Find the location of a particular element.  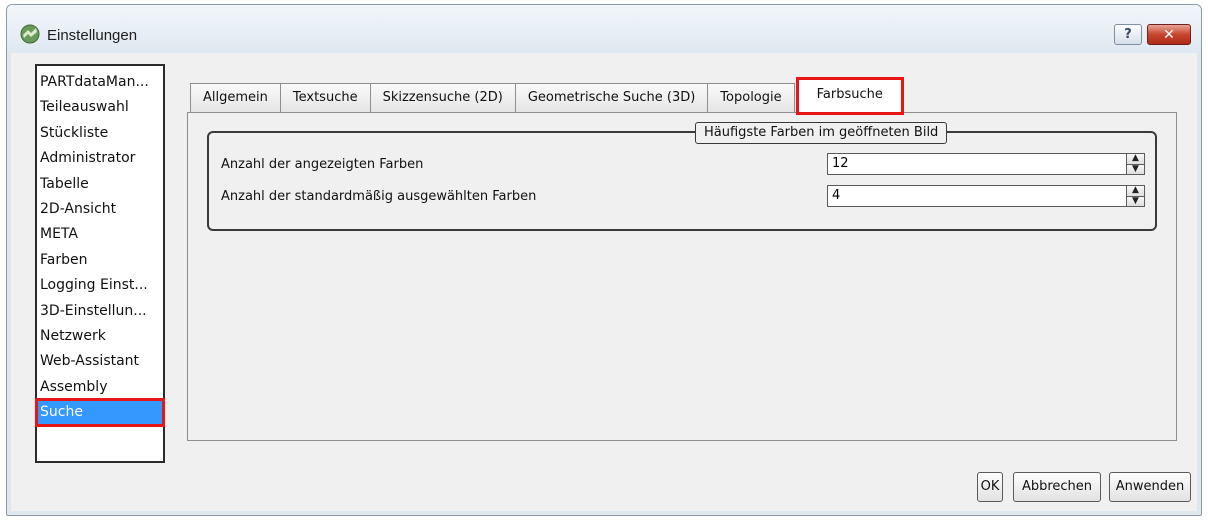

category-item-farben: Farben is located at coordinates (100, 260).